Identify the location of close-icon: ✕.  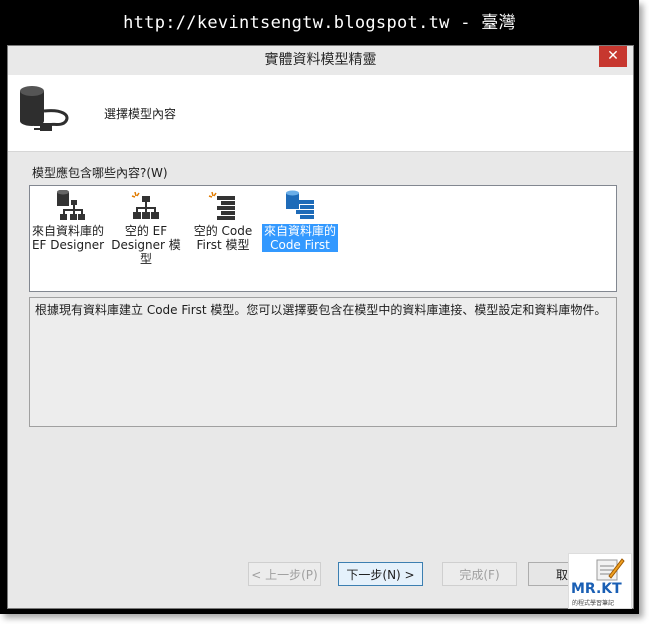
(613, 56).